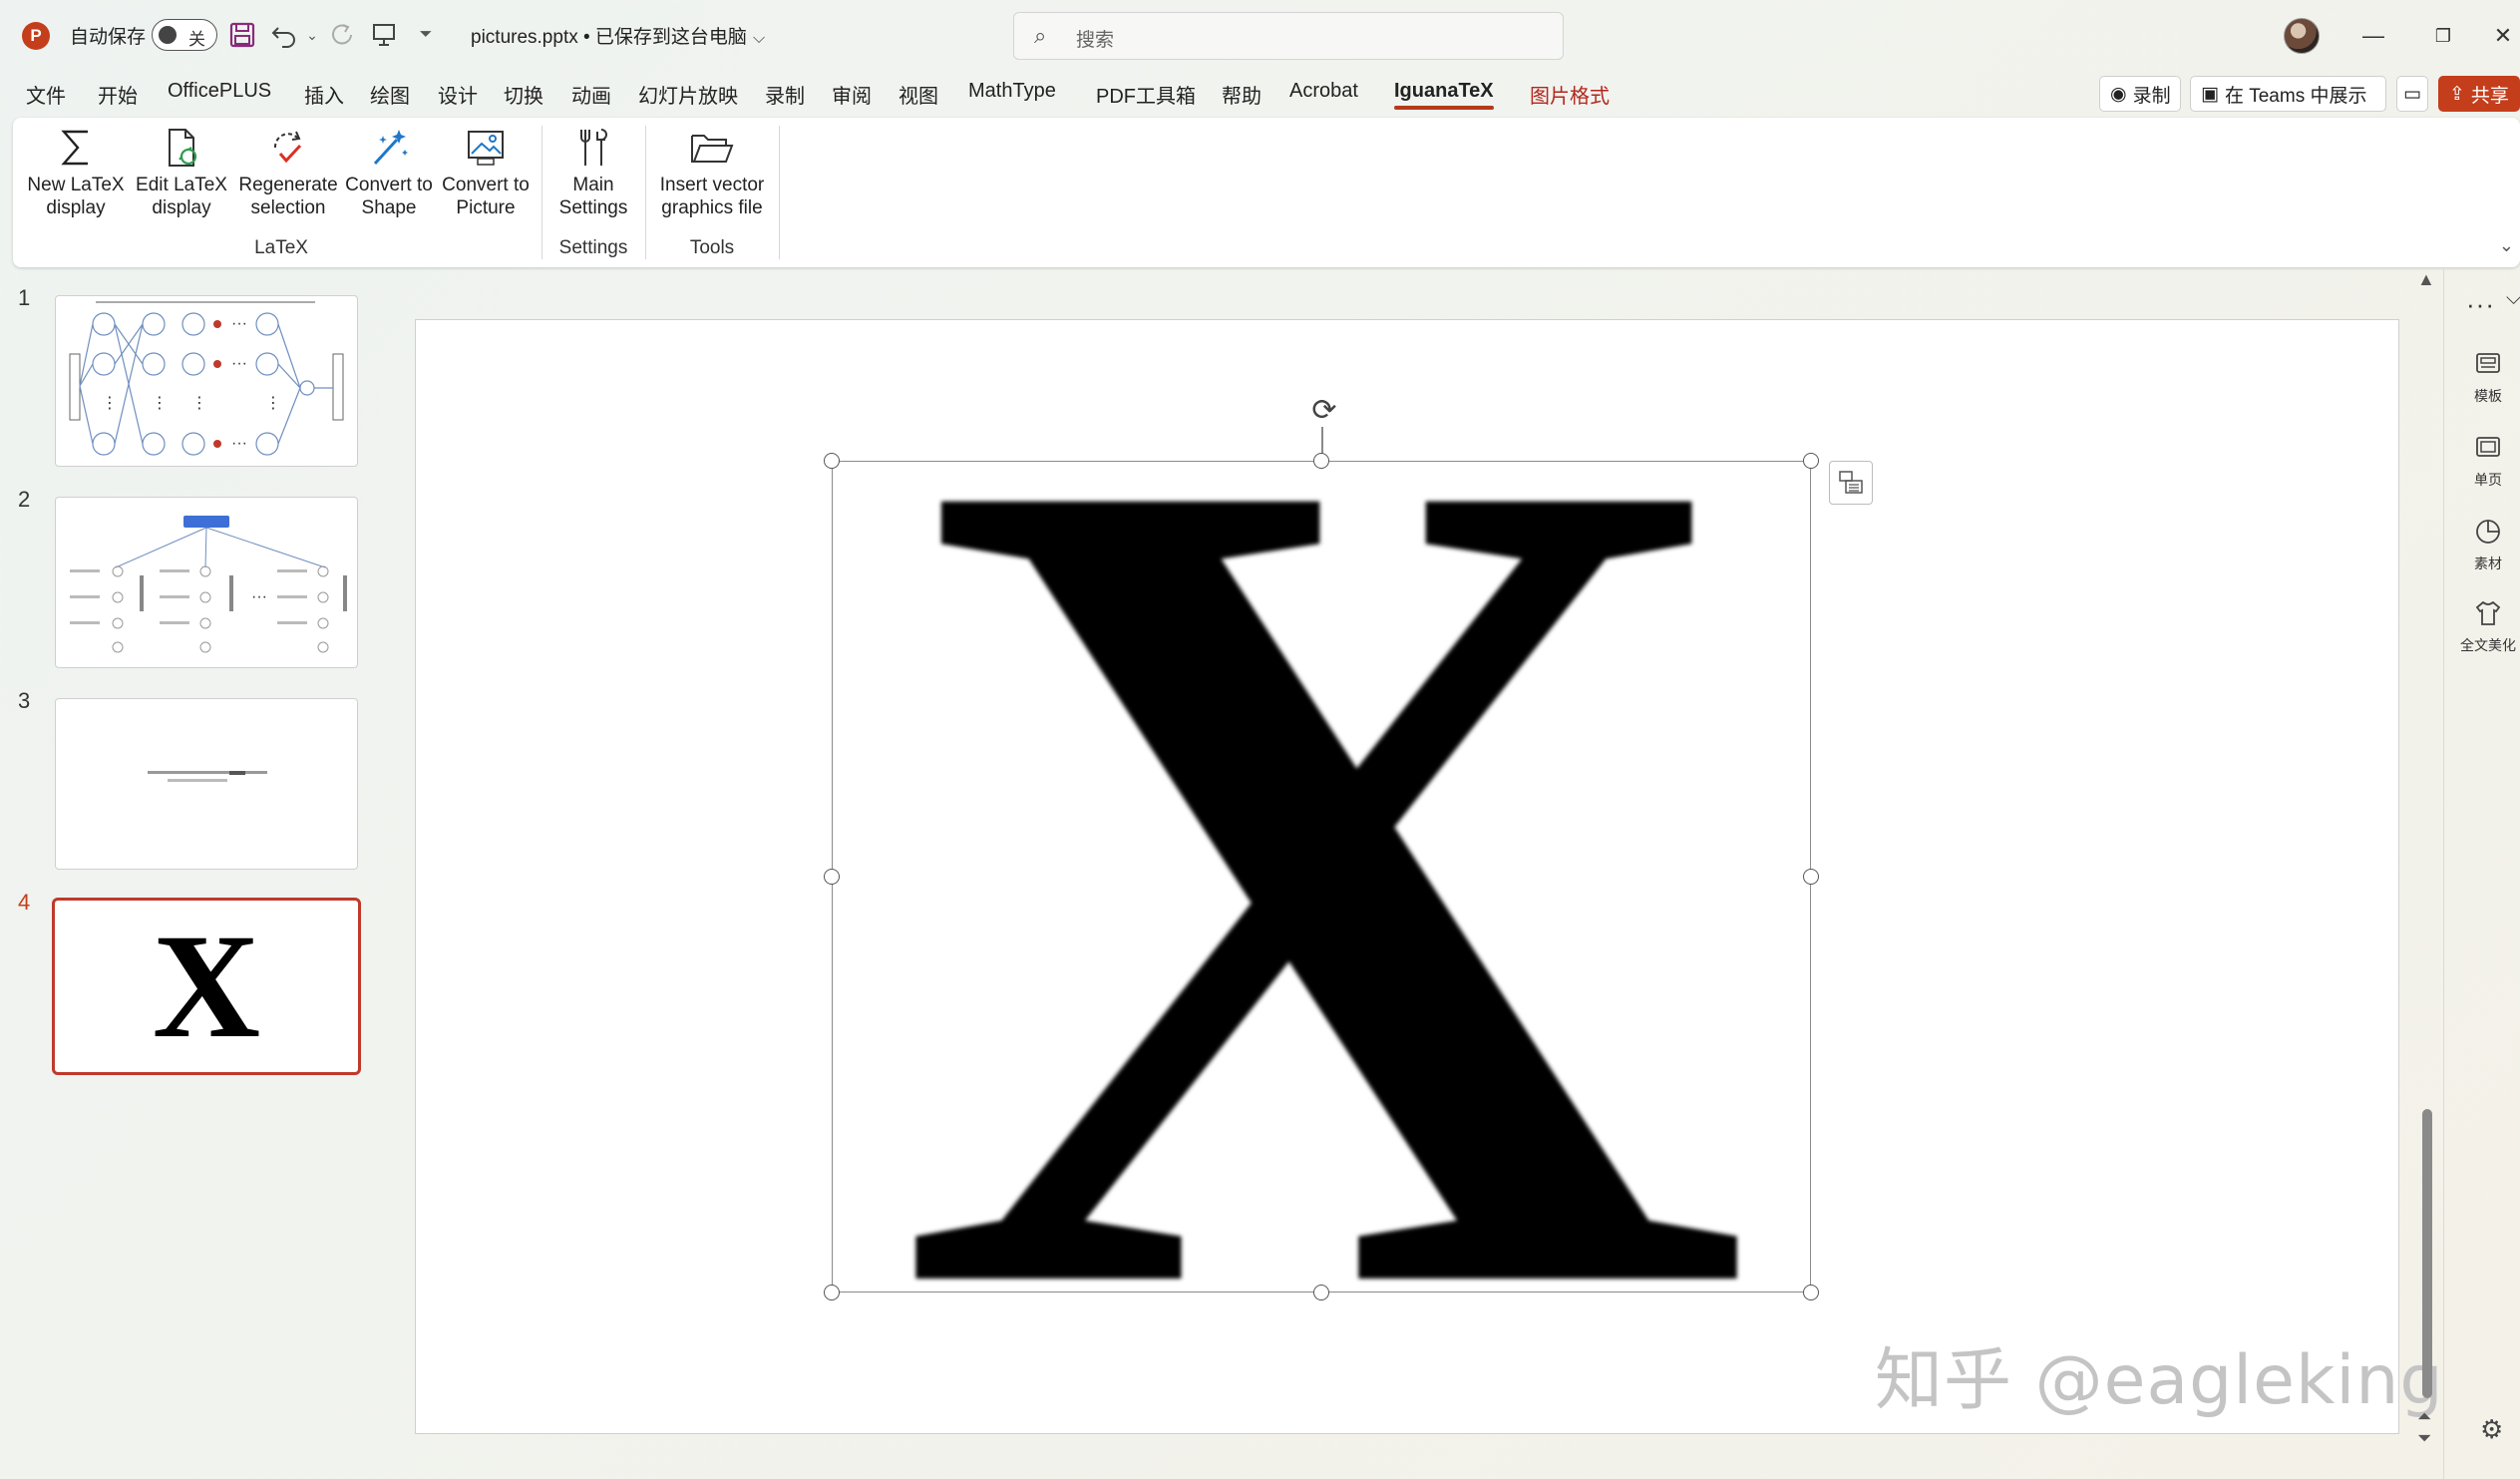 The width and height of the screenshot is (2520, 1479). I want to click on insert-vector-graphics-button: Insert vector graphics file, so click(712, 181).